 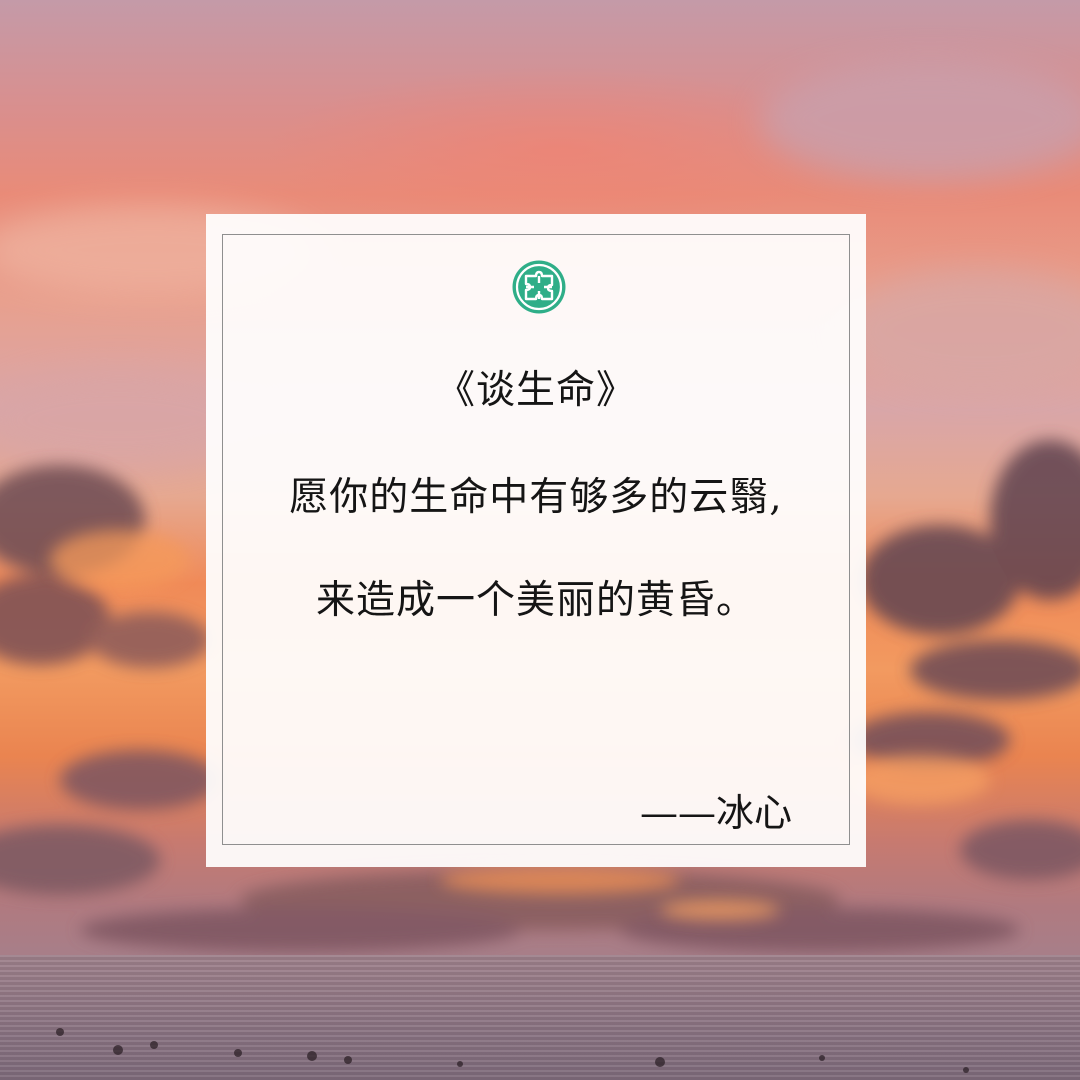 I want to click on attribution: ——冰心, so click(x=715, y=813).